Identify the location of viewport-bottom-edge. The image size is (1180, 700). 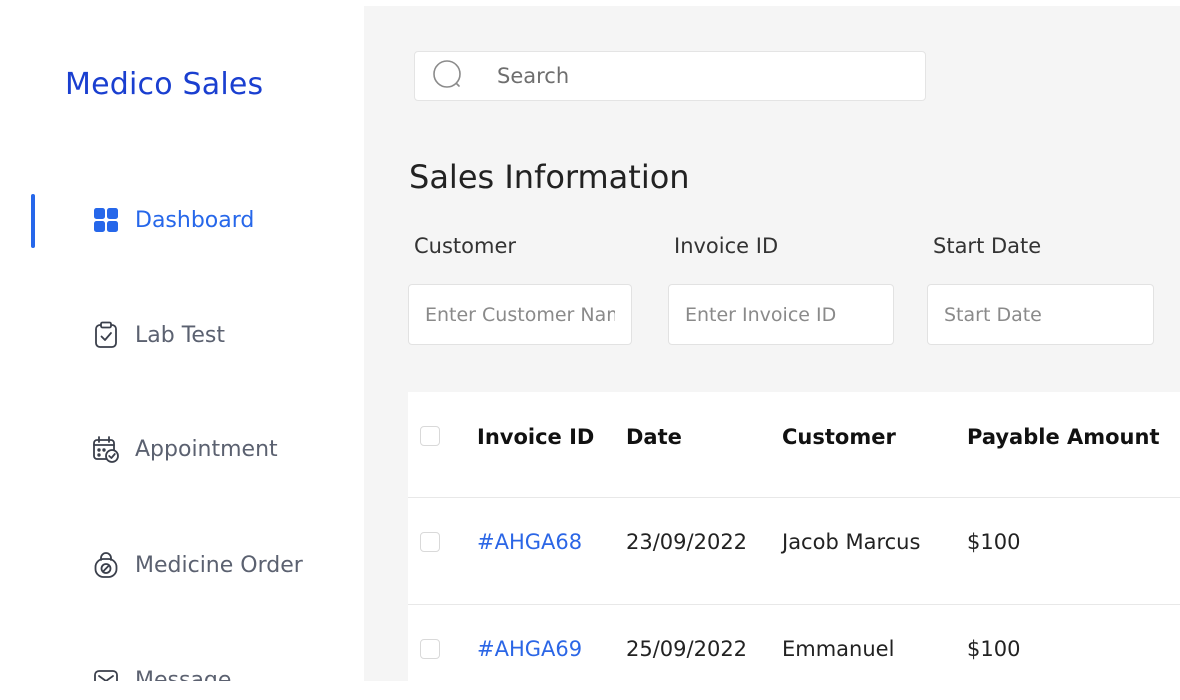
(590, 687).